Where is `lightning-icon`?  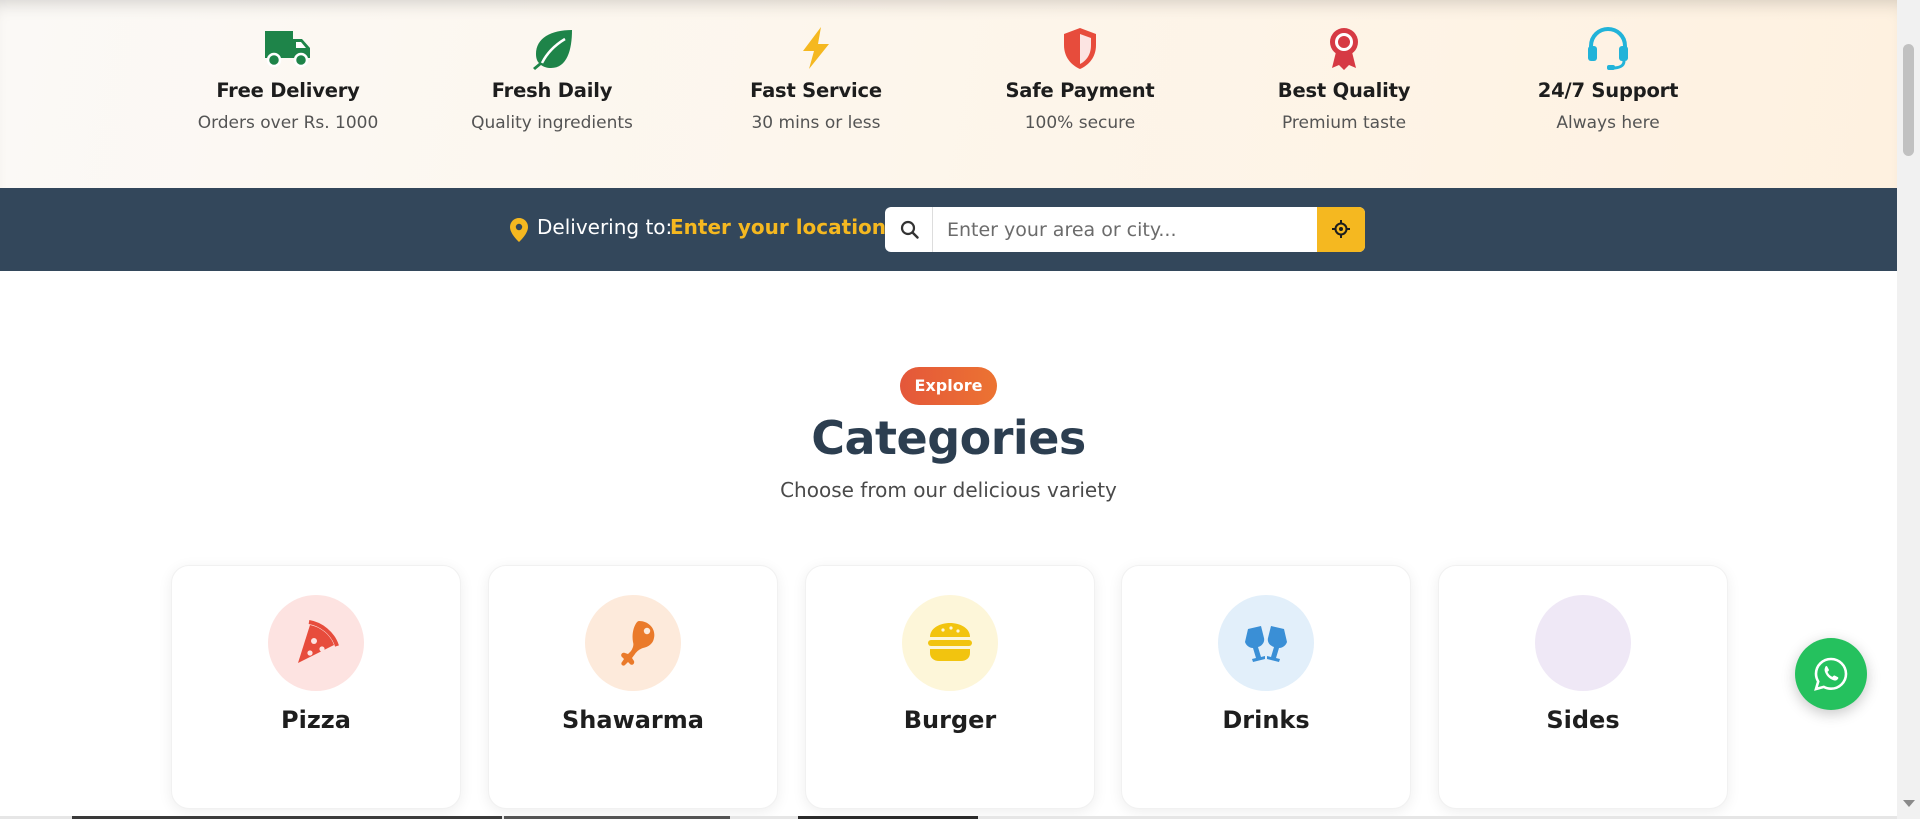 lightning-icon is located at coordinates (816, 48).